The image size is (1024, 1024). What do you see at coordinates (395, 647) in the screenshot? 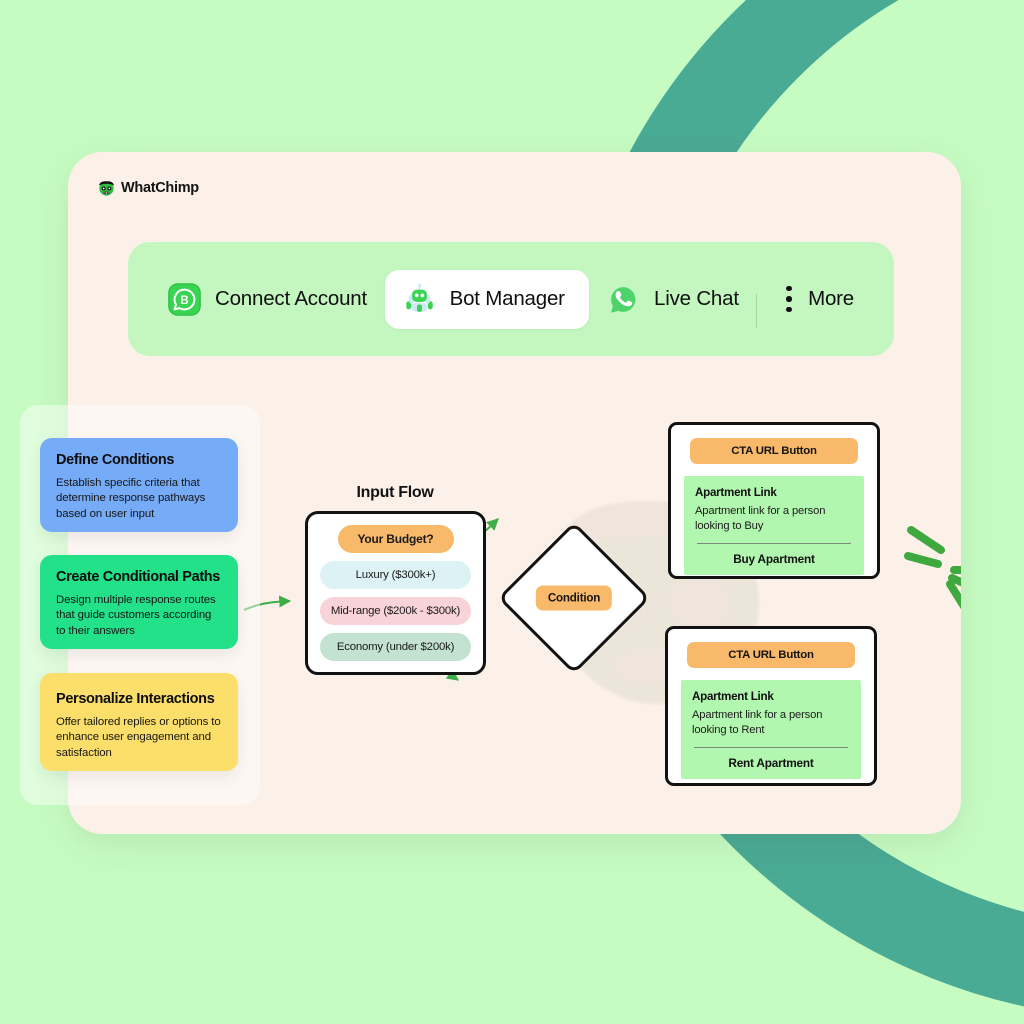
I see `budget-option-economy: Economy (under $200k)` at bounding box center [395, 647].